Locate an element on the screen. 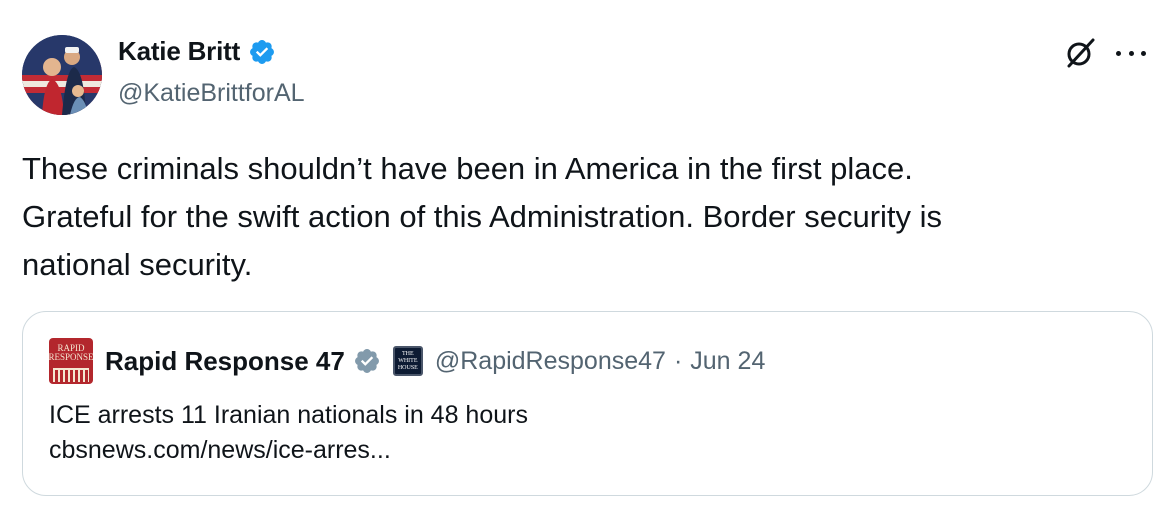  gray-verified-badge-icon is located at coordinates (367, 361).